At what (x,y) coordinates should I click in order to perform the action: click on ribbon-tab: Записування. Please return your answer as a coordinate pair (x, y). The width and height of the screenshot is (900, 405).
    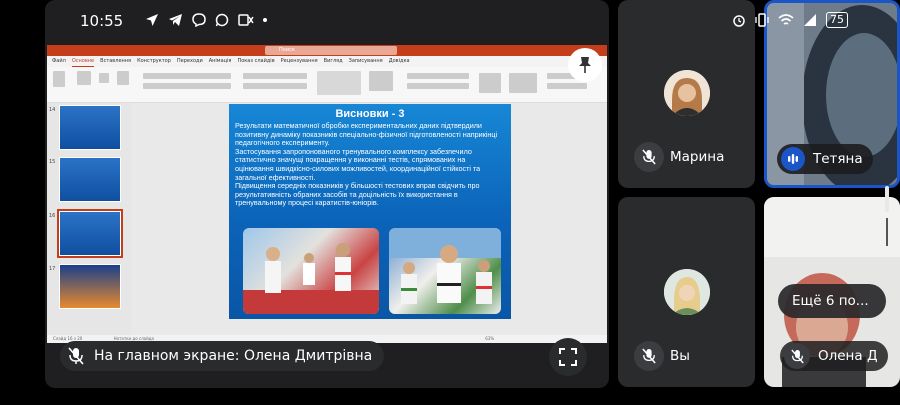
    Looking at the image, I should click on (366, 61).